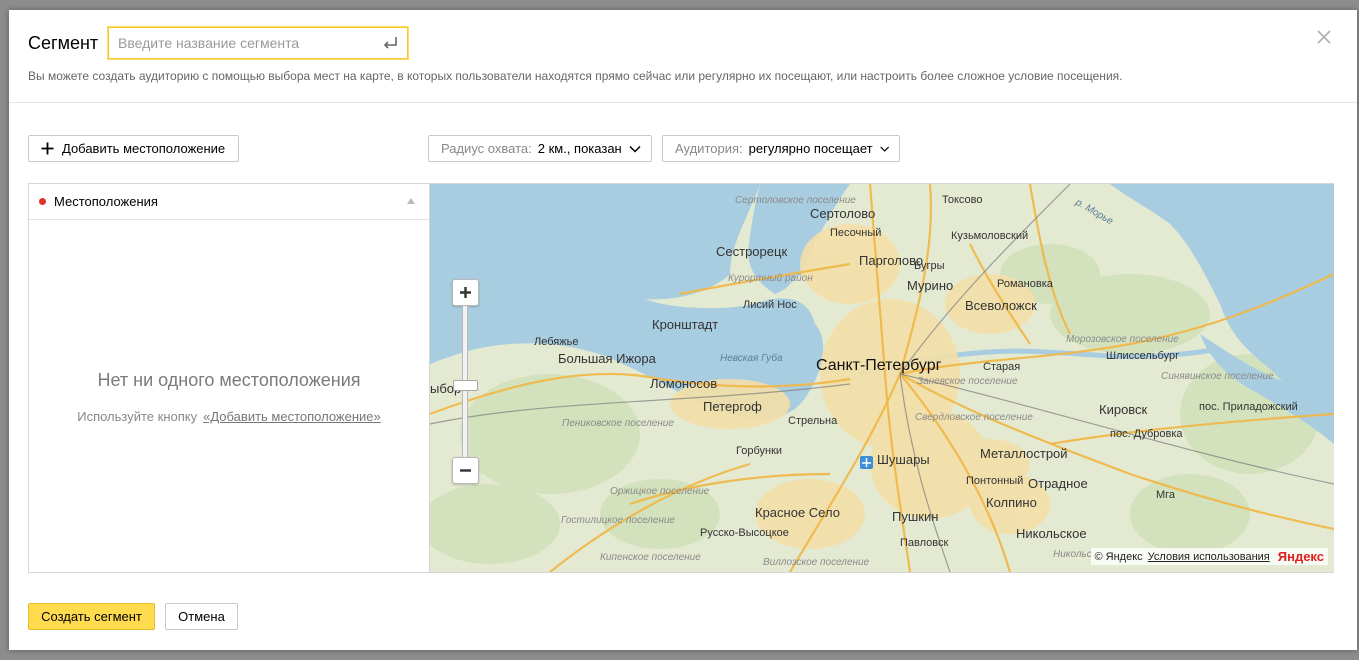  I want to click on map-label: Курортный район, so click(770, 278).